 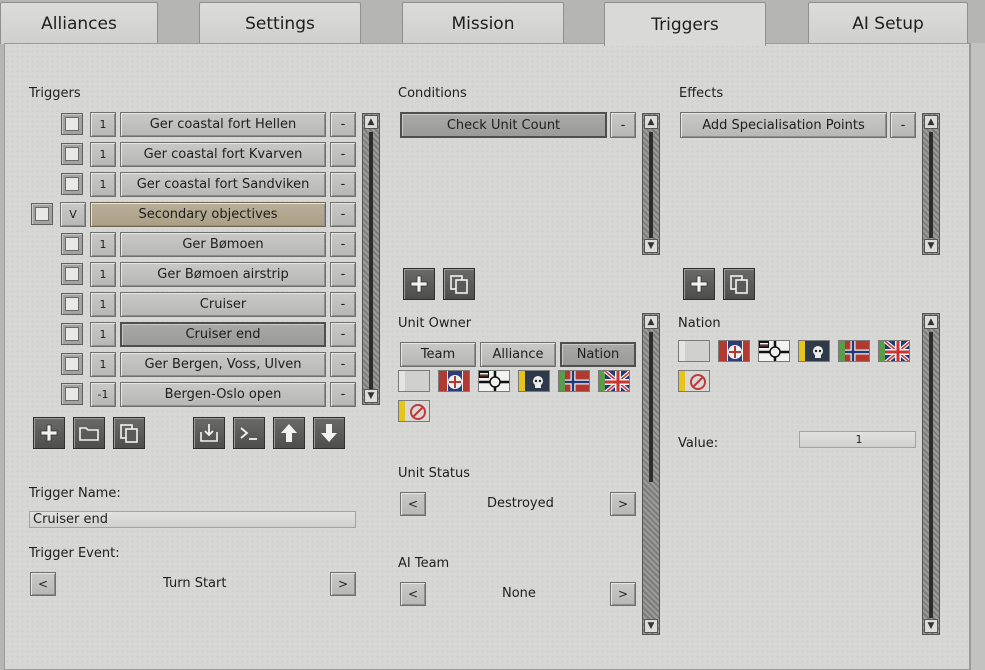 I want to click on move-down-button, so click(x=329, y=433).